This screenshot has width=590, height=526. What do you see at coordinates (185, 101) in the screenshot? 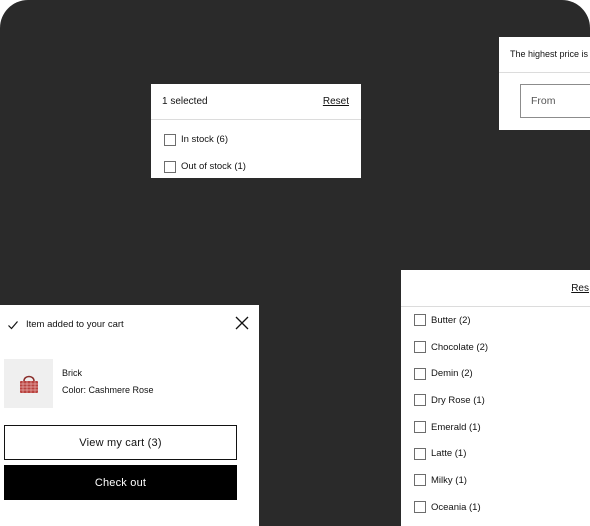
I see `selected-count: 1 selected` at bounding box center [185, 101].